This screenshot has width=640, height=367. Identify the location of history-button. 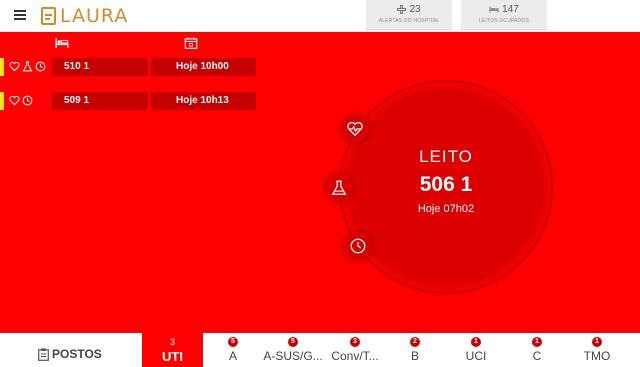
(358, 246).